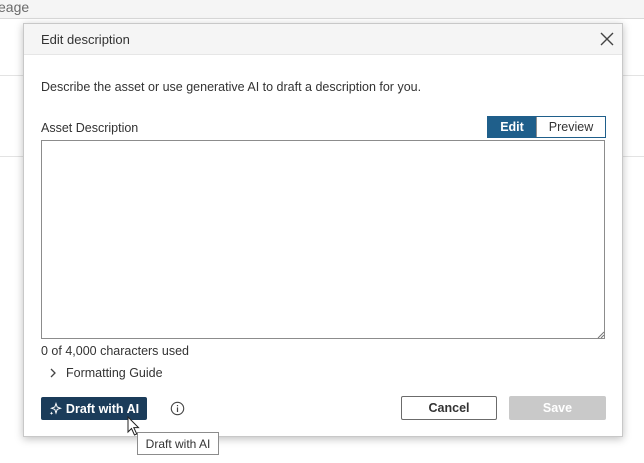 Image resolution: width=644 pixels, height=463 pixels. I want to click on info-icon, so click(177, 408).